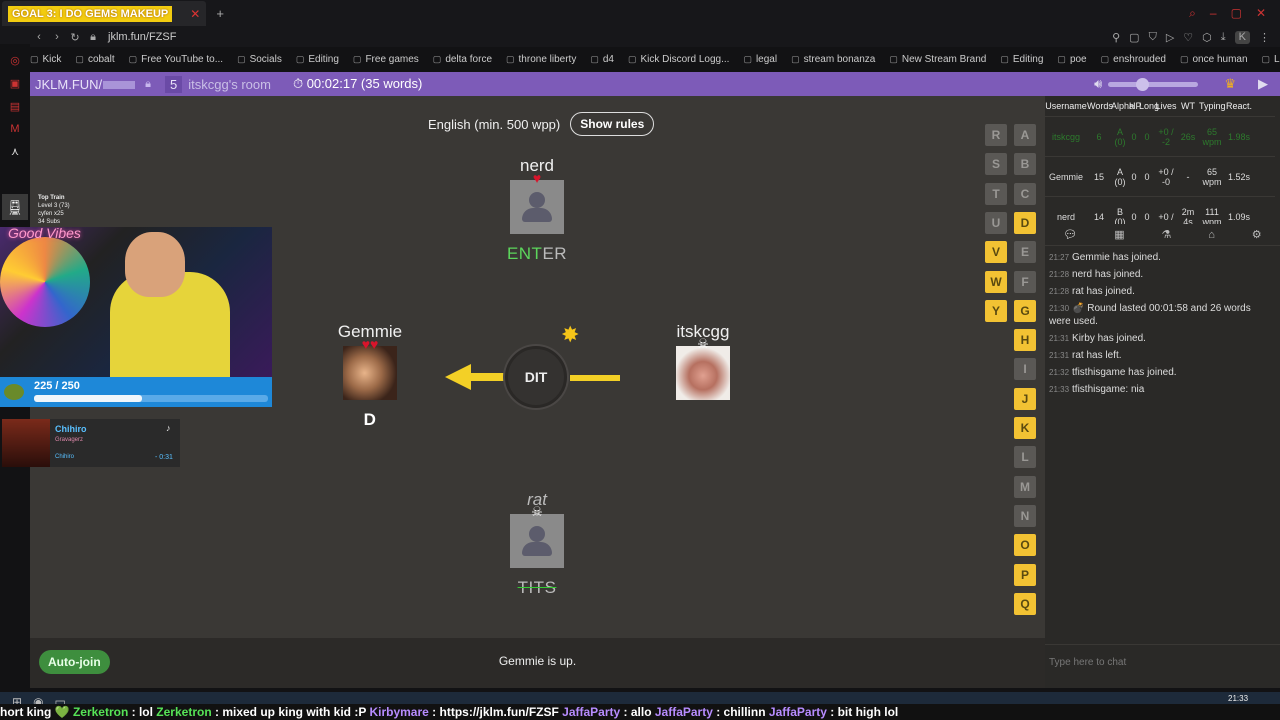 This screenshot has width=1280, height=720. What do you see at coordinates (1166, 234) in the screenshot?
I see `stats-tab-icon: ⚗` at bounding box center [1166, 234].